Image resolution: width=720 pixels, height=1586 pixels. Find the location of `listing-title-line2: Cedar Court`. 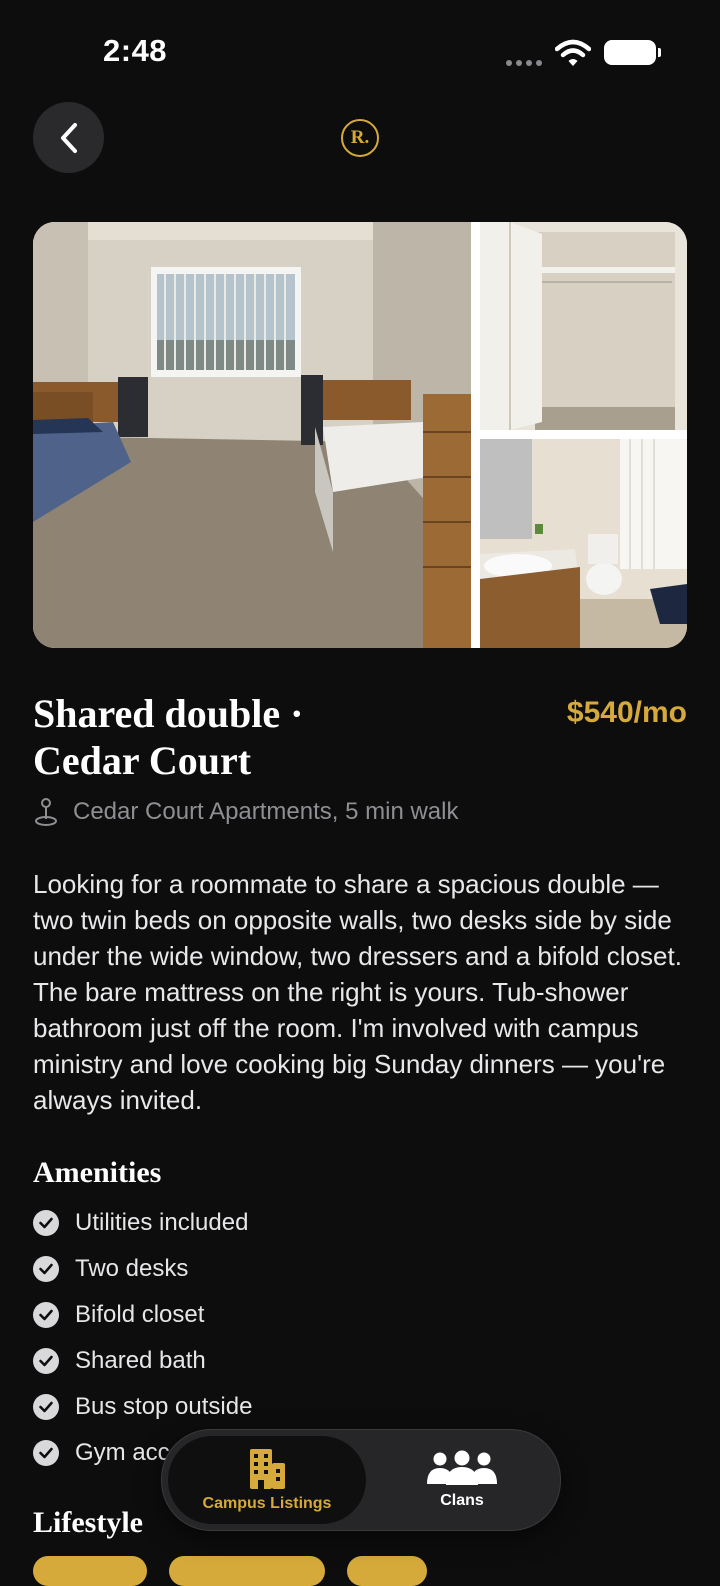

listing-title-line2: Cedar Court is located at coordinates (142, 760).